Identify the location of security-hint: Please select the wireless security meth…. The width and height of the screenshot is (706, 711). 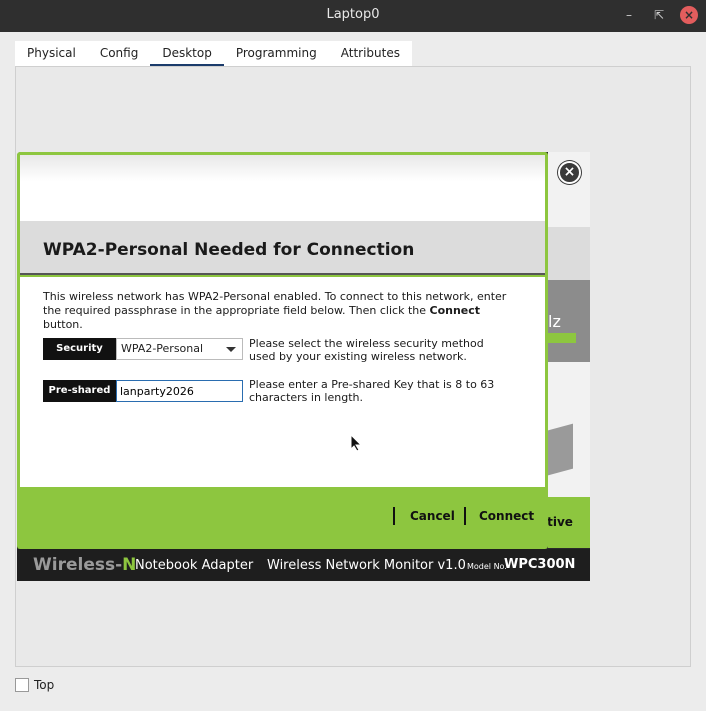
(366, 350).